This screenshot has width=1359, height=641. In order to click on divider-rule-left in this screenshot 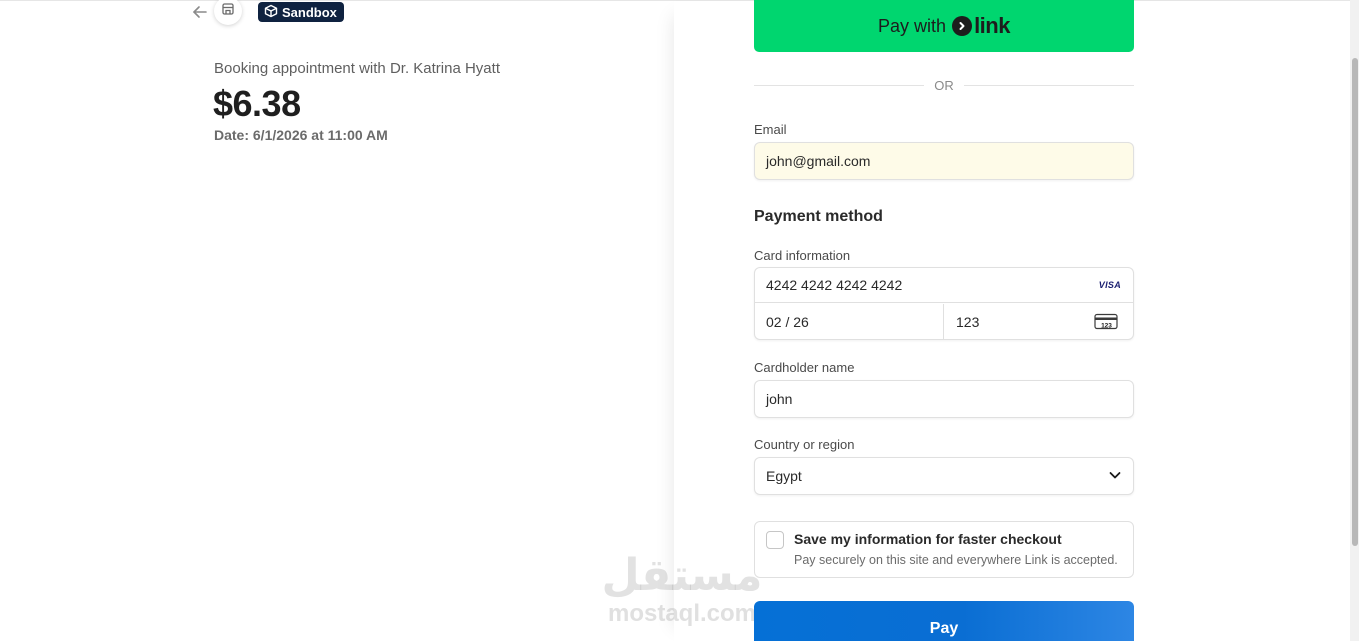, I will do `click(839, 85)`.